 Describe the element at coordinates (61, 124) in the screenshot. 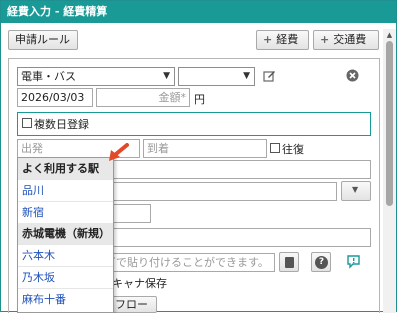

I see `multi-day-label: 複数日登録` at that location.